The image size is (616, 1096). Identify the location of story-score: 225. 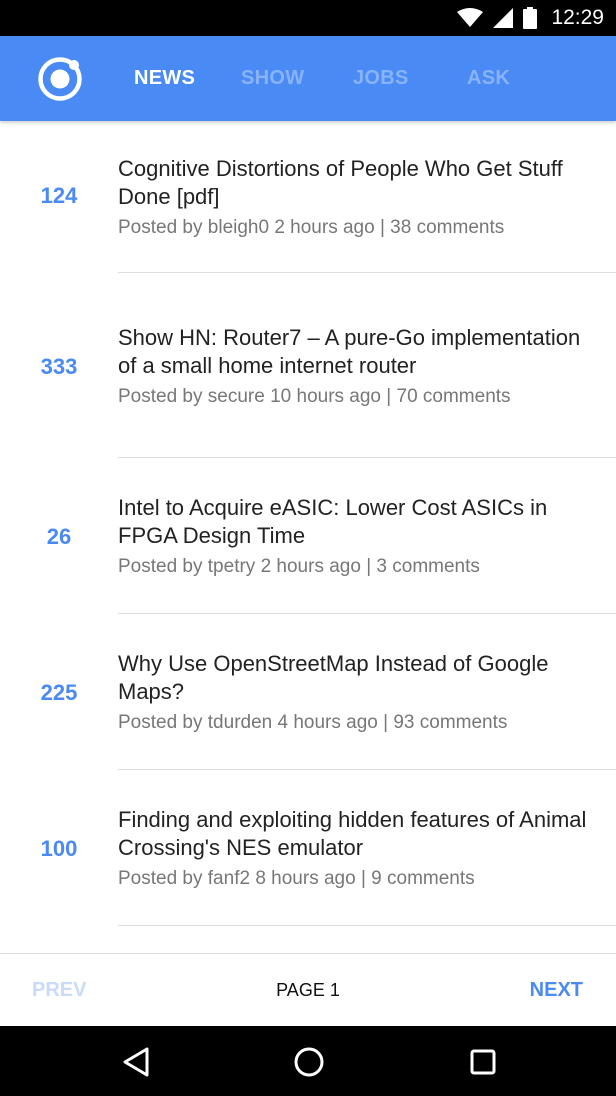
(59, 692).